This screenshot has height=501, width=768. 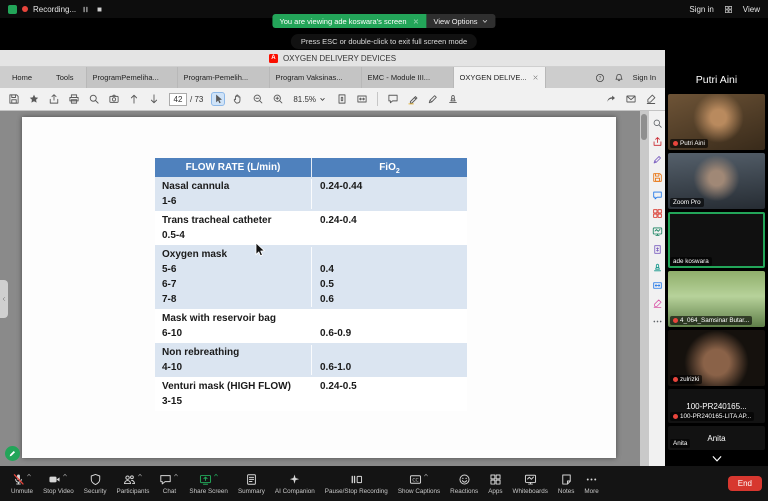 What do you see at coordinates (4, 299) in the screenshot?
I see `panel-toggle` at bounding box center [4, 299].